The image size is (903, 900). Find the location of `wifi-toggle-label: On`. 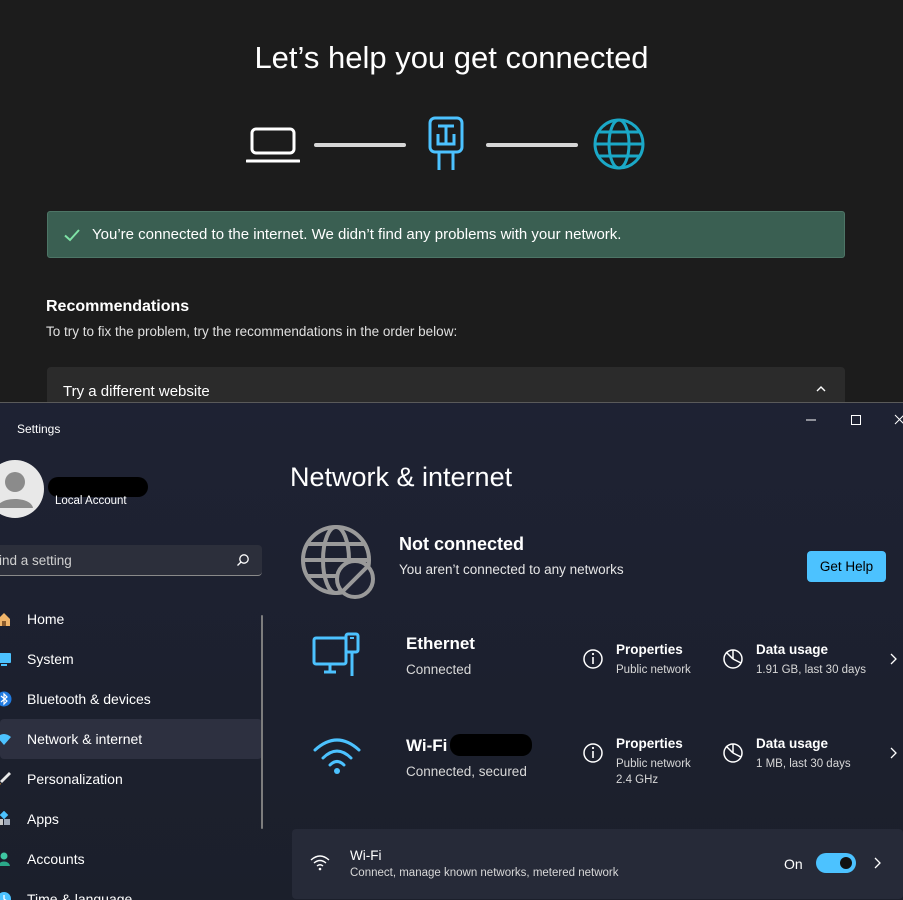

wifi-toggle-label: On is located at coordinates (793, 864).